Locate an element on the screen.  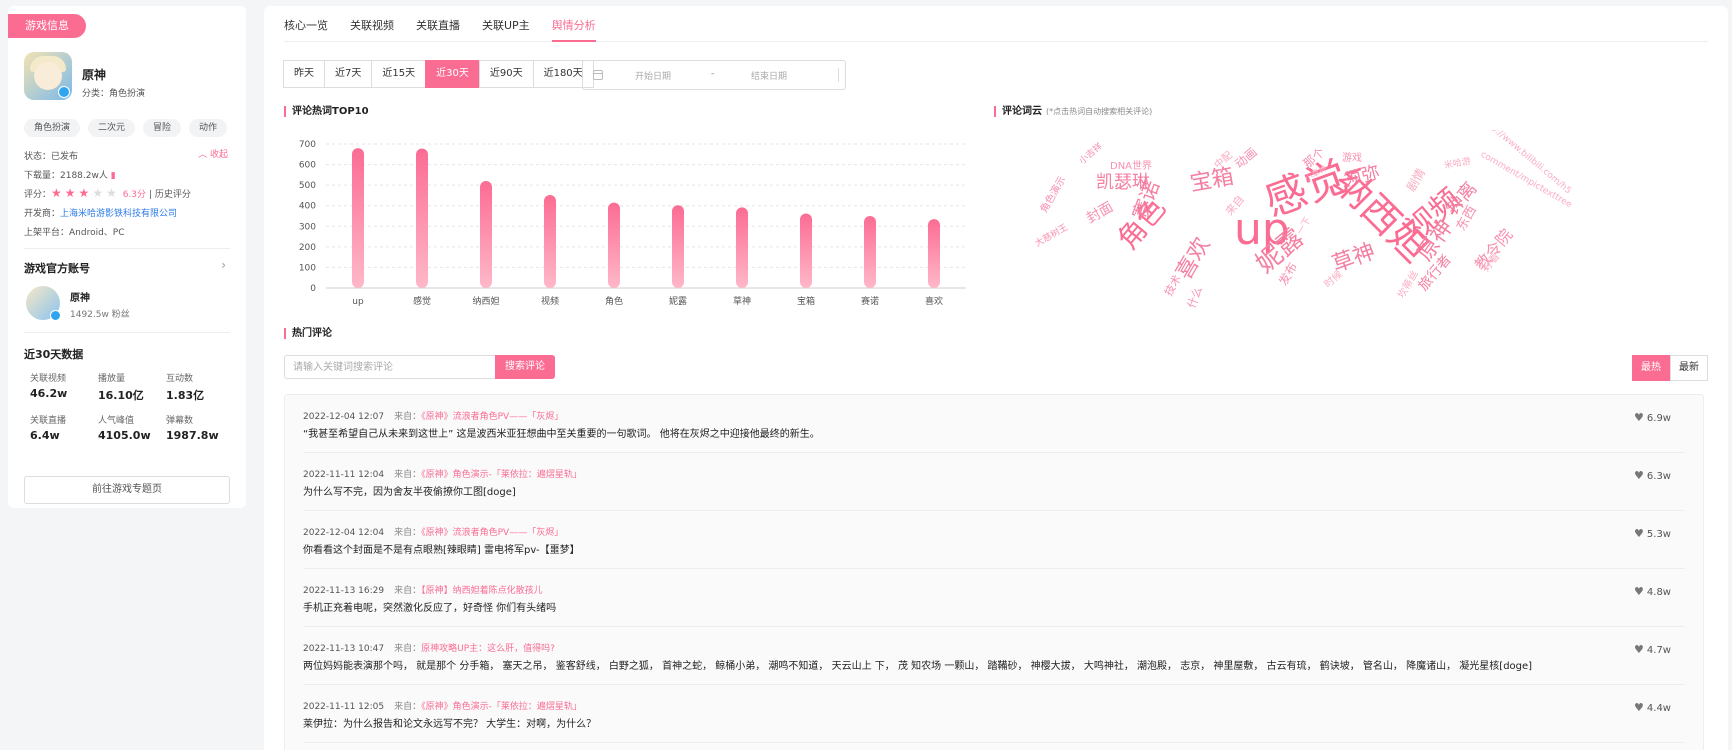
x-tick-label: 宝箱 is located at coordinates (806, 301).